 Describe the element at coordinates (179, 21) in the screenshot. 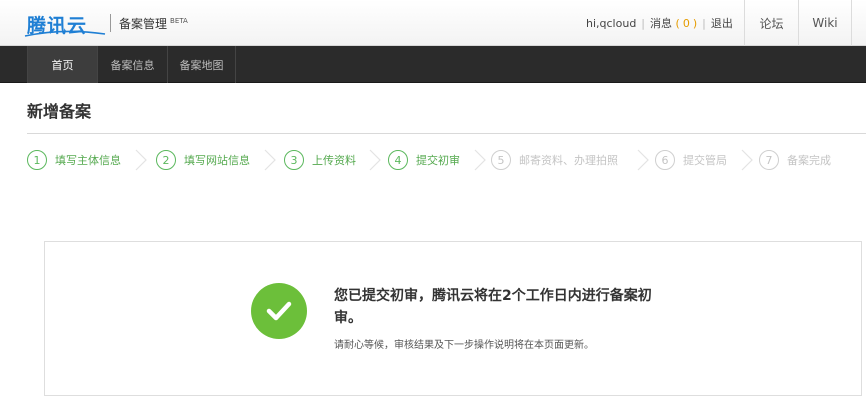

I see `beta-badge: BETA` at that location.